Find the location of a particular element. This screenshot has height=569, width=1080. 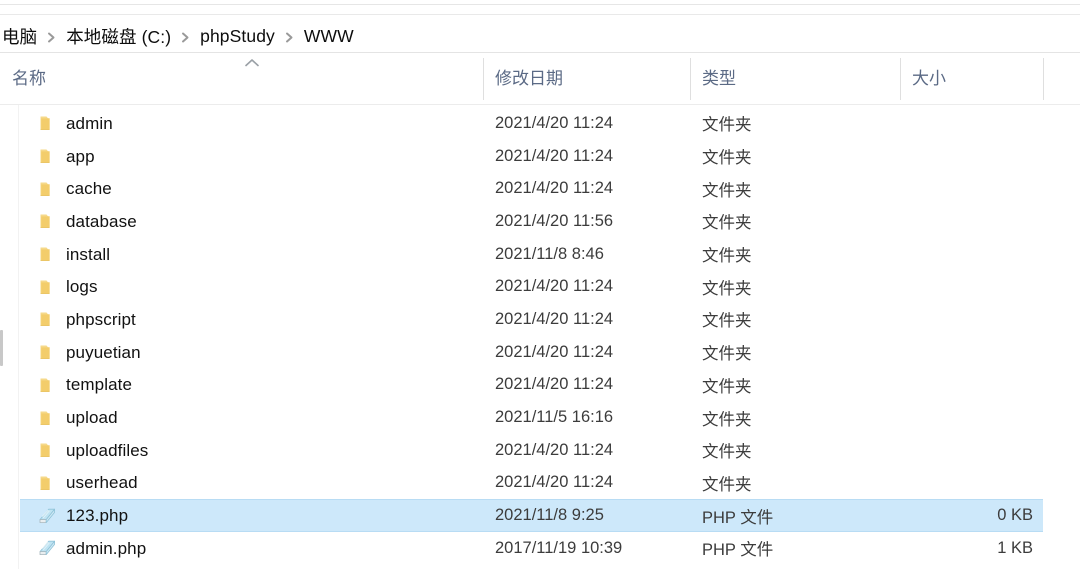

column-header-size: 大小 is located at coordinates (971, 78).